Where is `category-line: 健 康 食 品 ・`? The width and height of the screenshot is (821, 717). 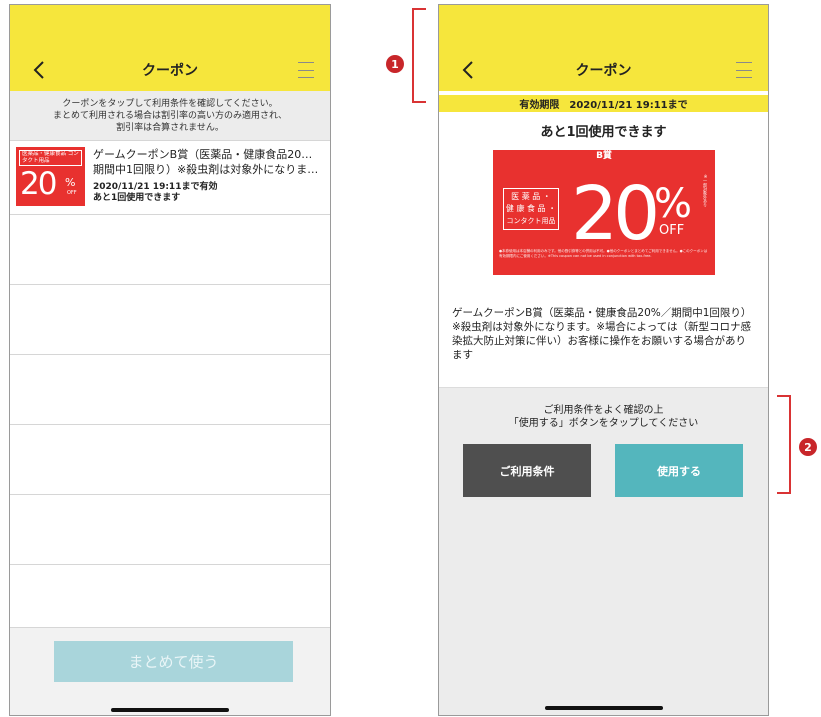 category-line: 健 康 食 品 ・ is located at coordinates (531, 208).